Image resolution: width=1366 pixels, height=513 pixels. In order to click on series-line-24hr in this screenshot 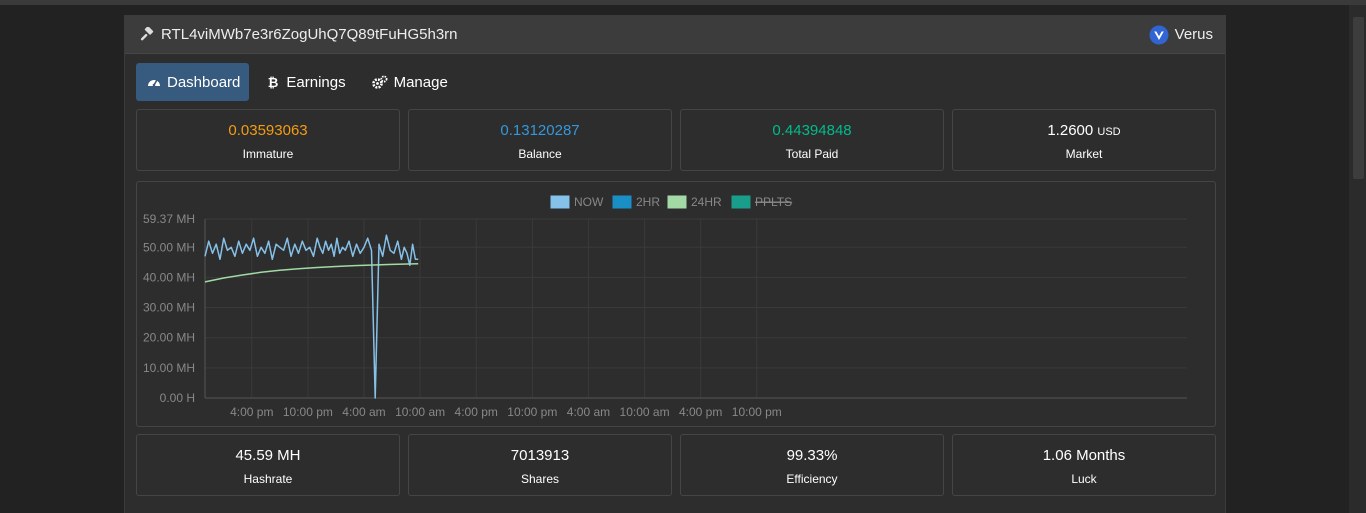, I will do `click(311, 273)`.